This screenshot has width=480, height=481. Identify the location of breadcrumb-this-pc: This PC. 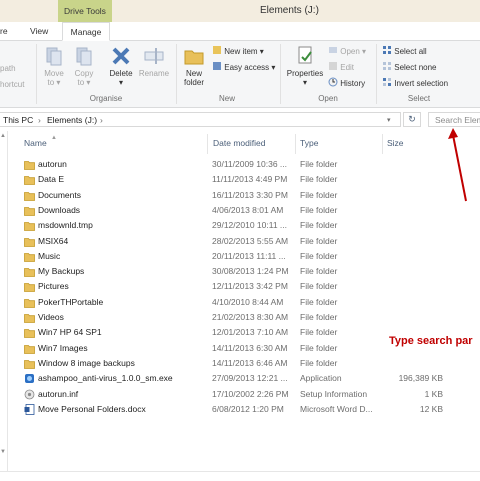
(18, 120).